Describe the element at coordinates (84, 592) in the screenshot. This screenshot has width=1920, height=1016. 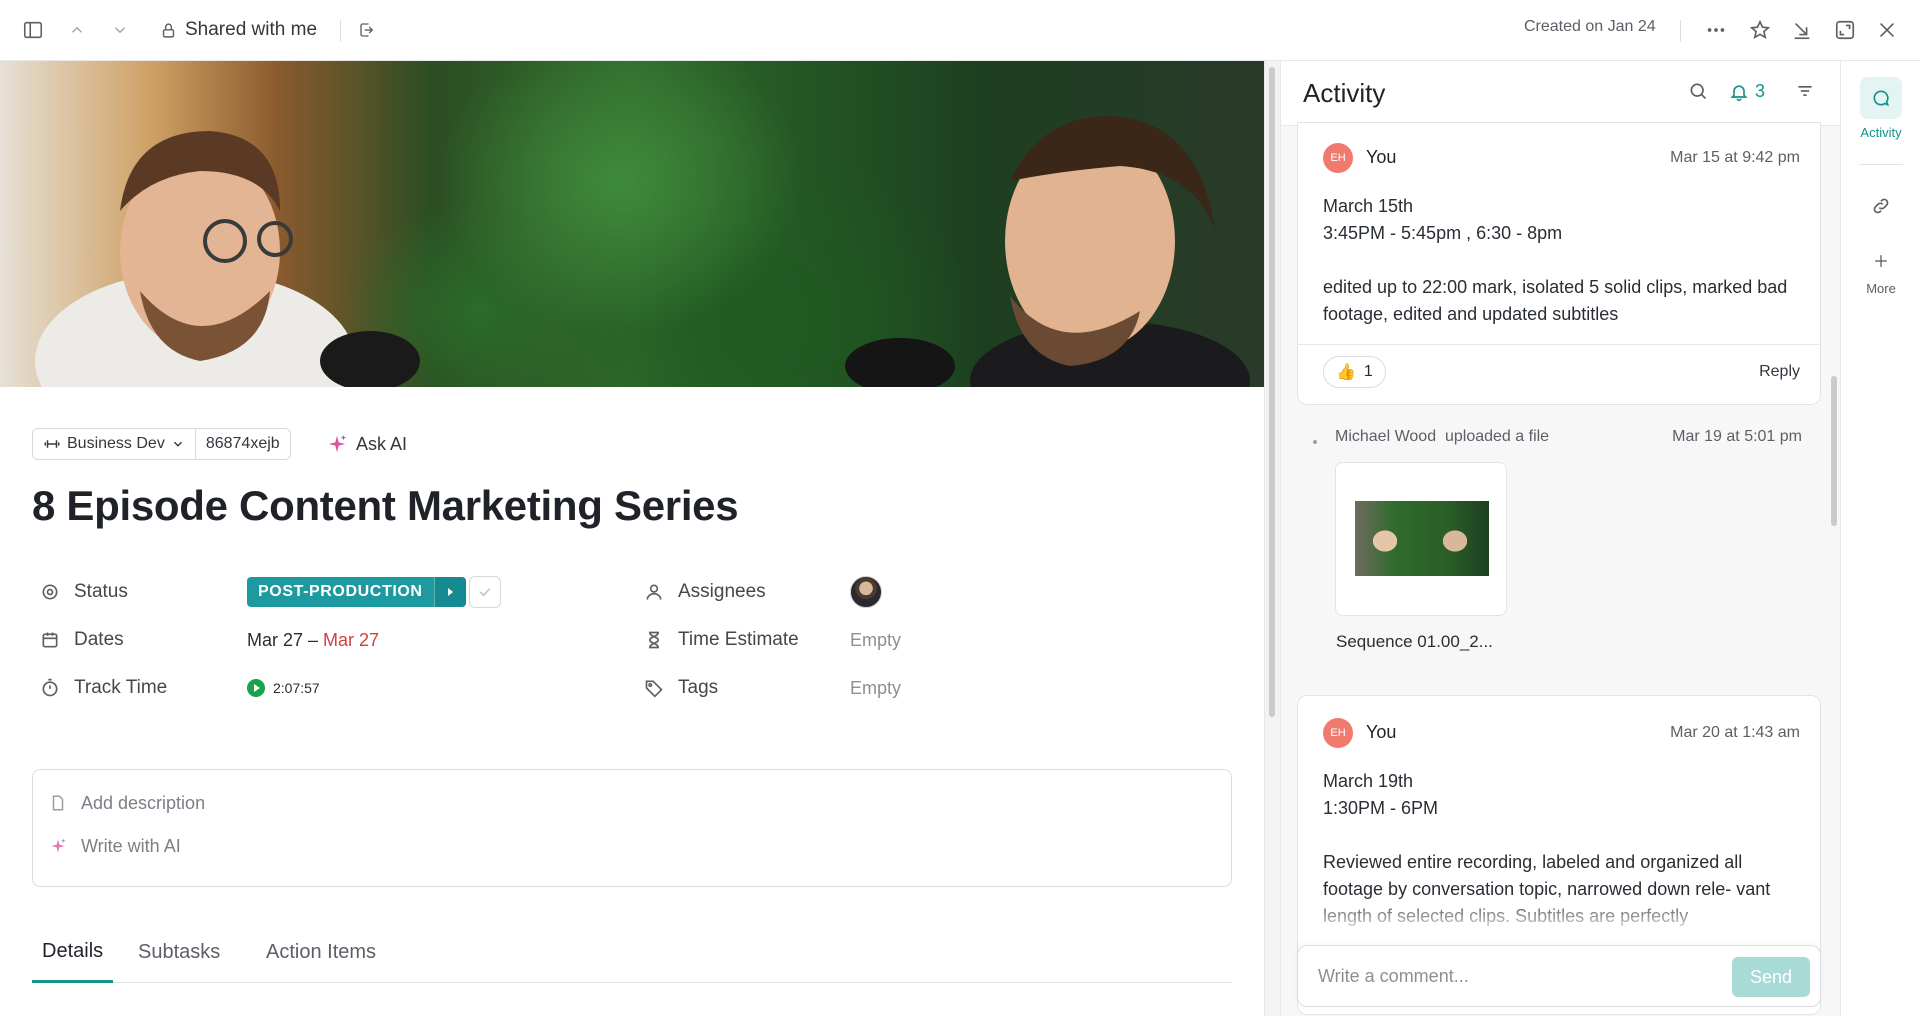
I see `status-field: Status` at that location.